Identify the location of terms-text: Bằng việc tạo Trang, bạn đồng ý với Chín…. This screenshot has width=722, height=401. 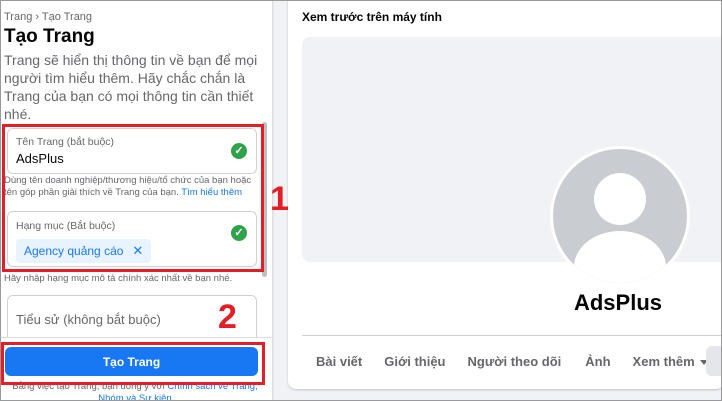
(135, 391).